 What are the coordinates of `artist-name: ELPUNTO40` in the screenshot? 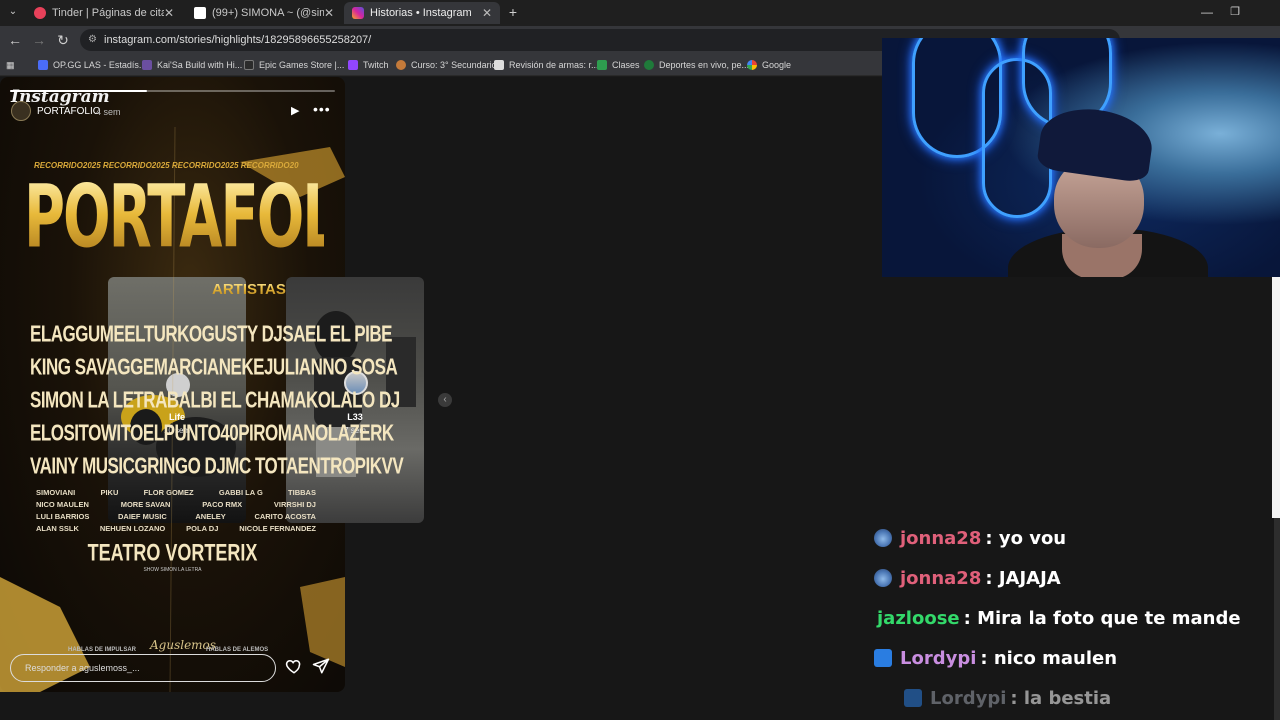 It's located at (190, 433).